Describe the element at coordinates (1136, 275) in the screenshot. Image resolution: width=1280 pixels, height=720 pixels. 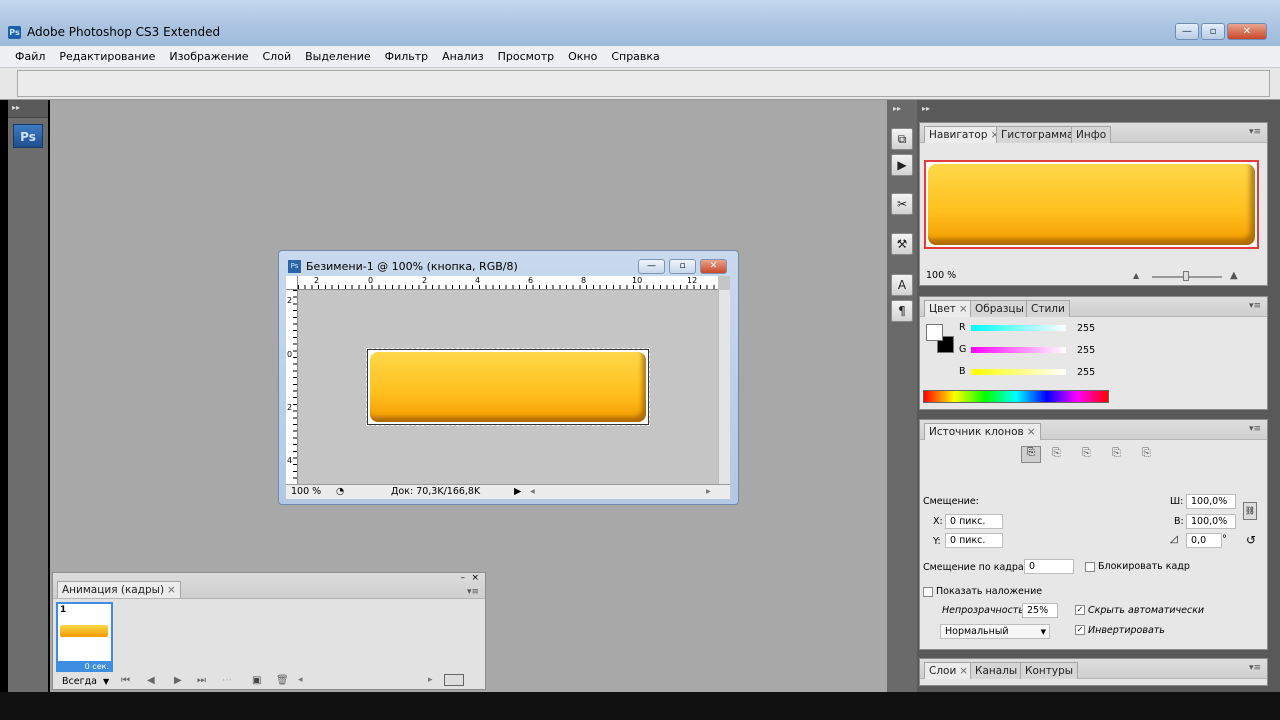
I see `zoom-out-icon: ▲` at that location.